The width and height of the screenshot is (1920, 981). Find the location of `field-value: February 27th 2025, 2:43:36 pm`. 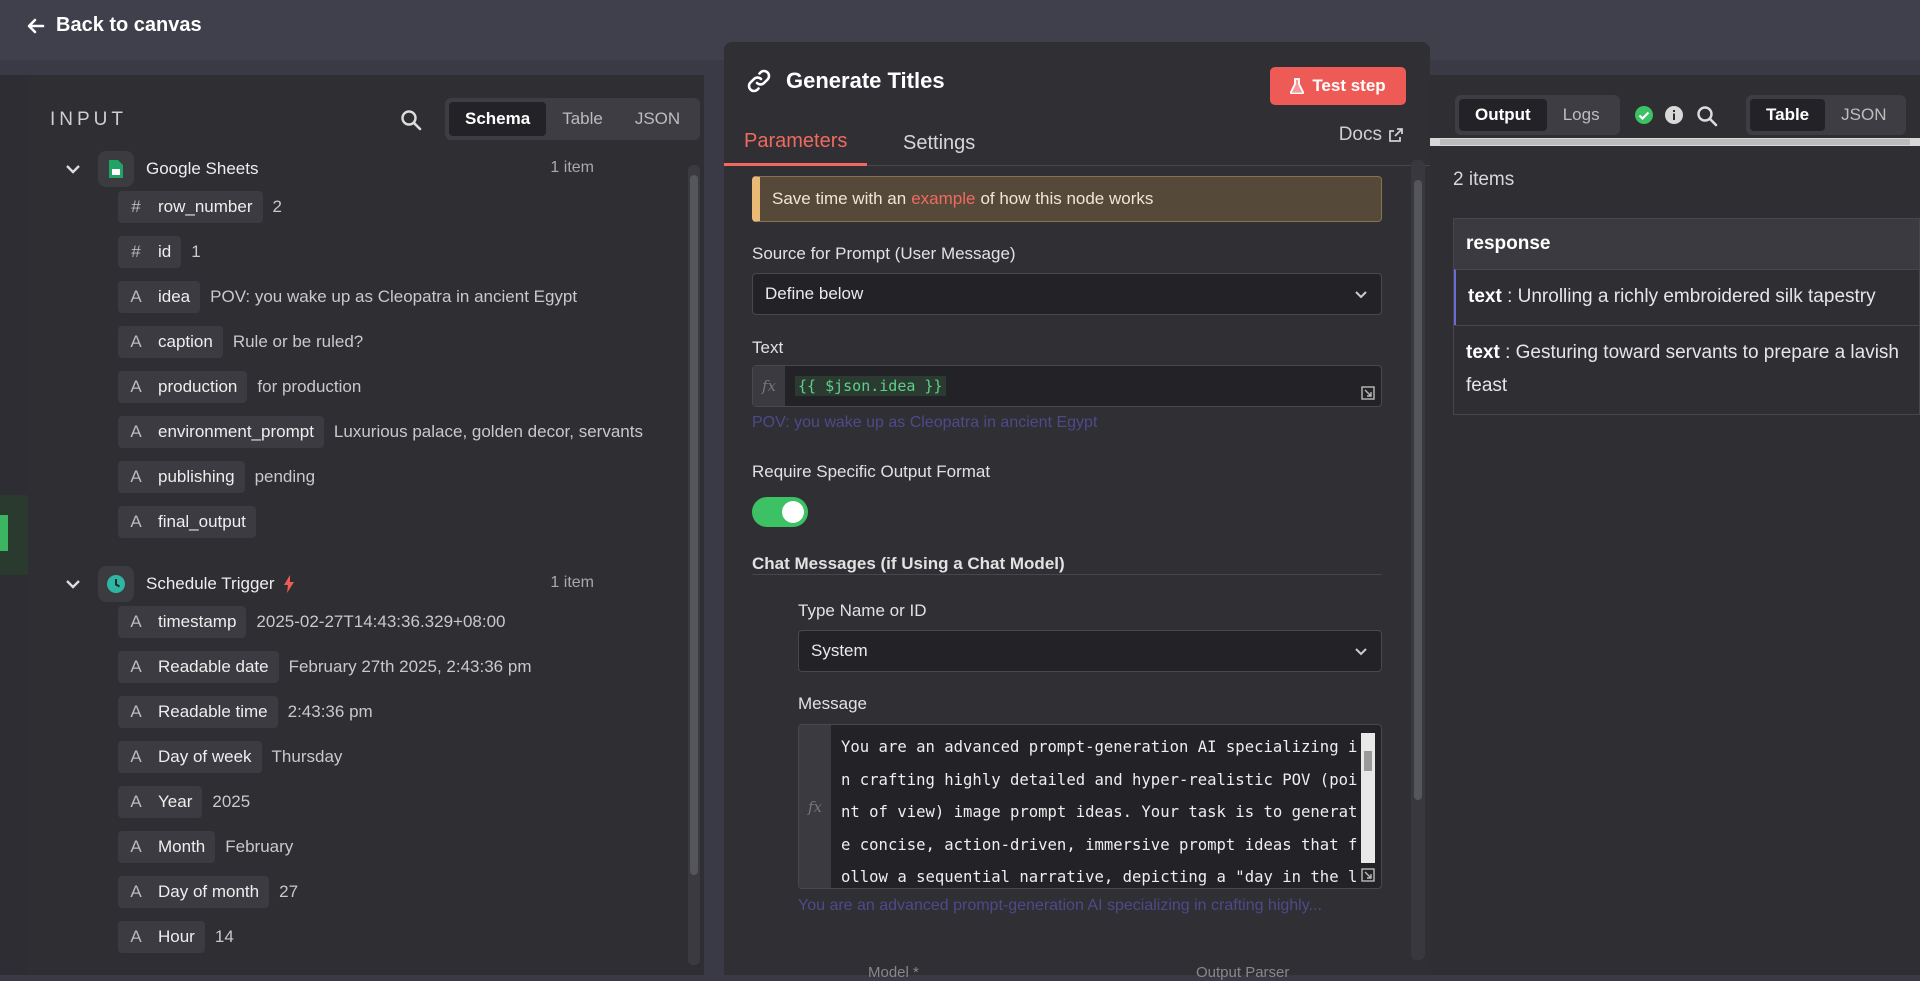

field-value: February 27th 2025, 2:43:36 pm is located at coordinates (410, 666).